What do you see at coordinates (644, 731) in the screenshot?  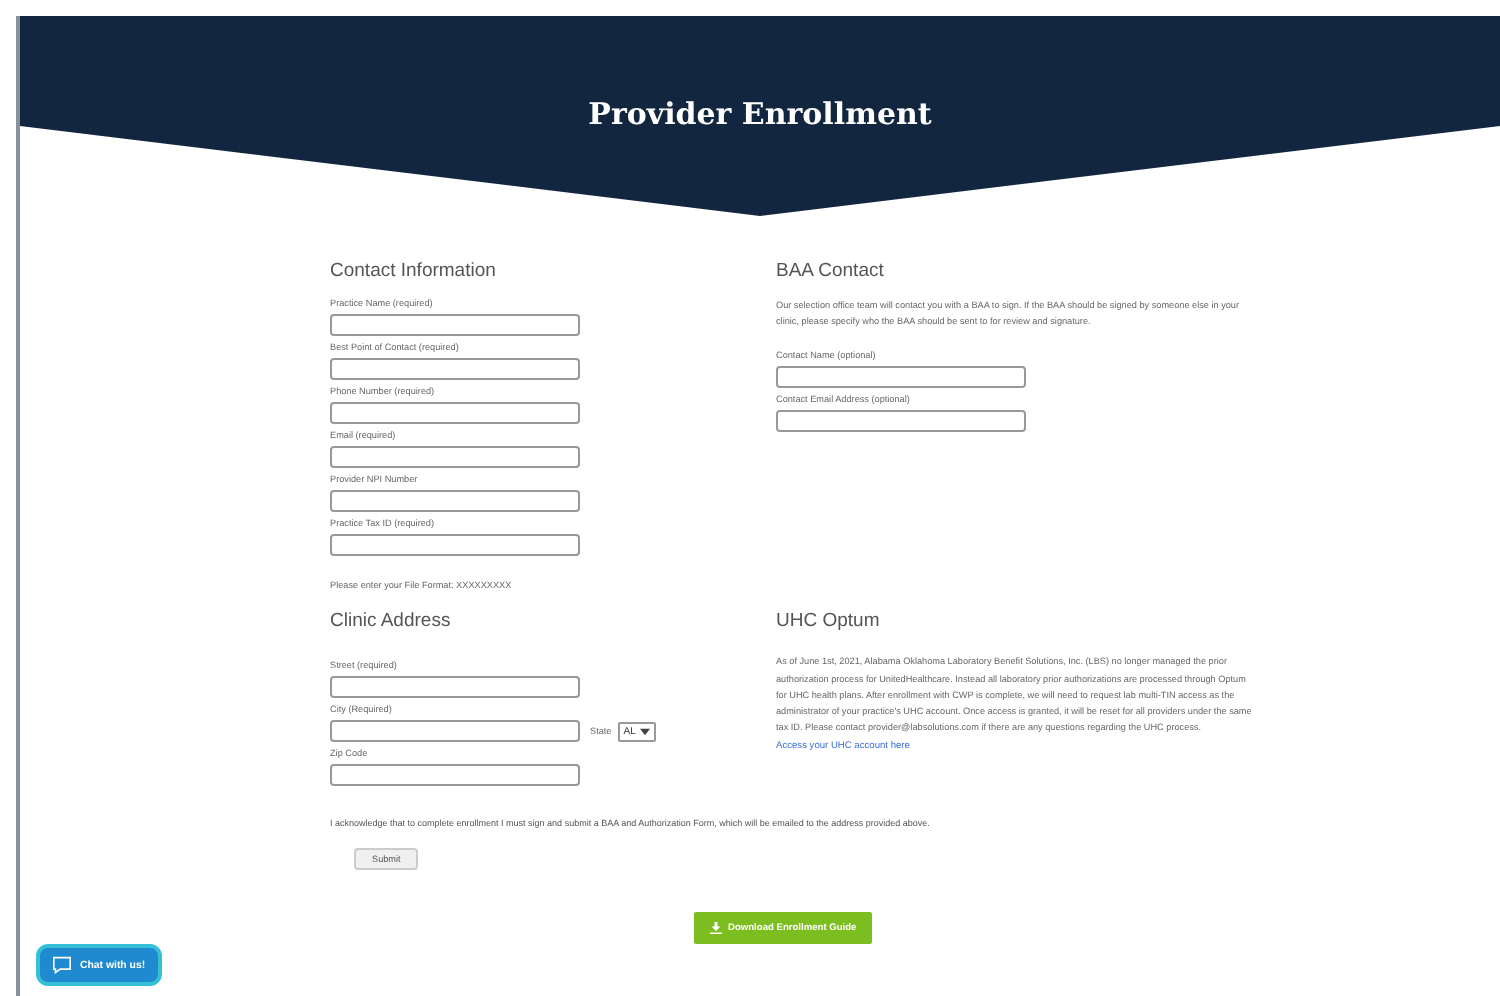 I see `caret-icon` at bounding box center [644, 731].